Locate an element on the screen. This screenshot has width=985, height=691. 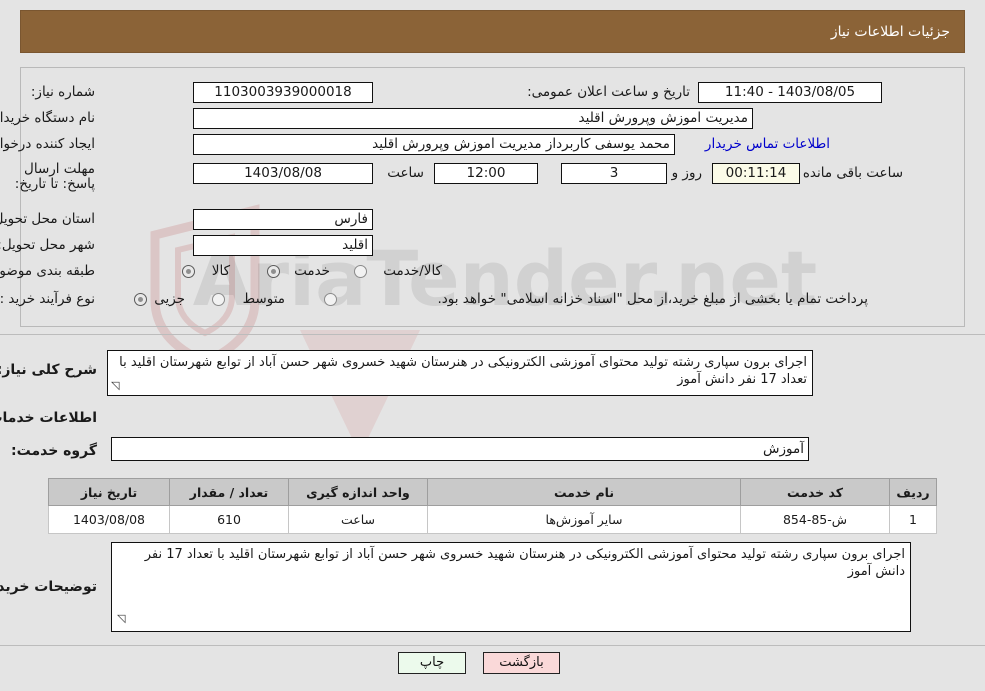
province-label: استان محل تحویل: is located at coordinates (47, 219).